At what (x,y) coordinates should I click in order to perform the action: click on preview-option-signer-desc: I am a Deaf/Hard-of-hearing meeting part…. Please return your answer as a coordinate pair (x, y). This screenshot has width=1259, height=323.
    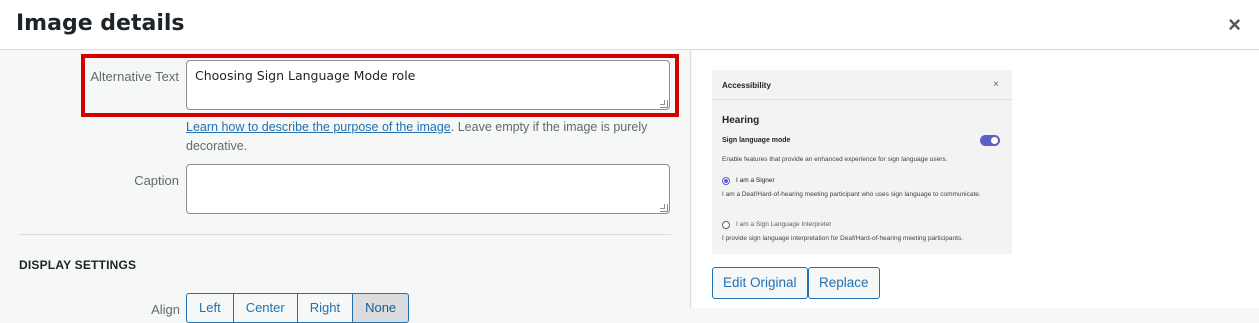
    Looking at the image, I should click on (851, 194).